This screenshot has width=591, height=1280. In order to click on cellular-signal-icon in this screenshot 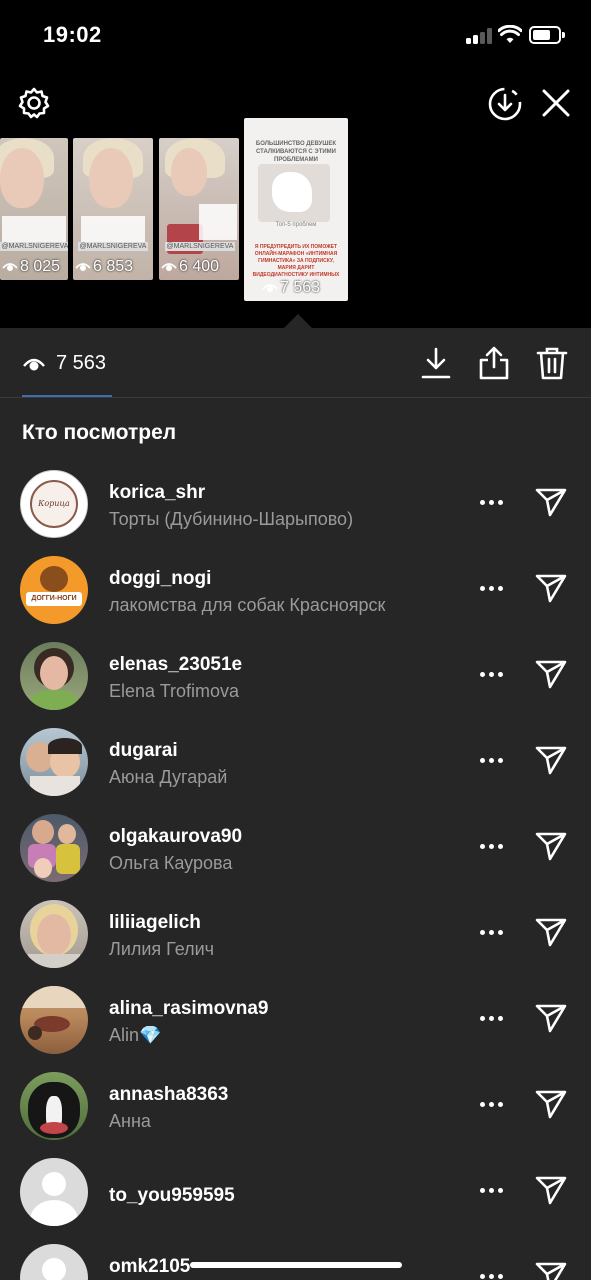, I will do `click(479, 36)`.